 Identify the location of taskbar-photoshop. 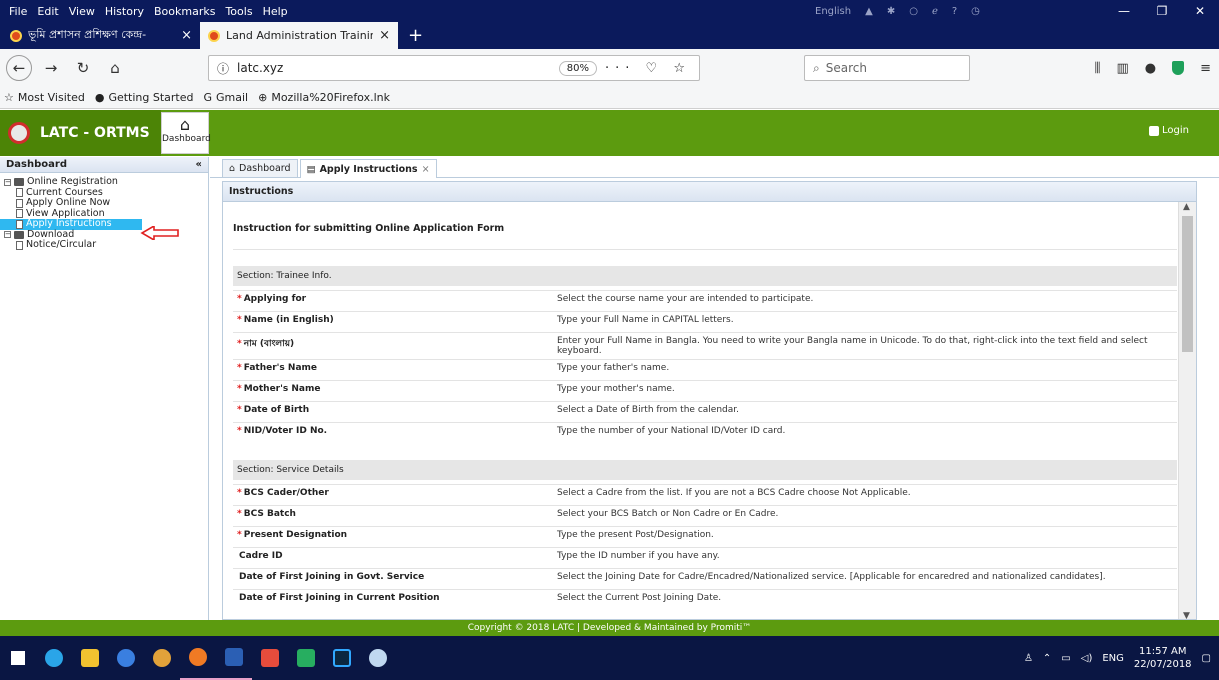
(342, 658).